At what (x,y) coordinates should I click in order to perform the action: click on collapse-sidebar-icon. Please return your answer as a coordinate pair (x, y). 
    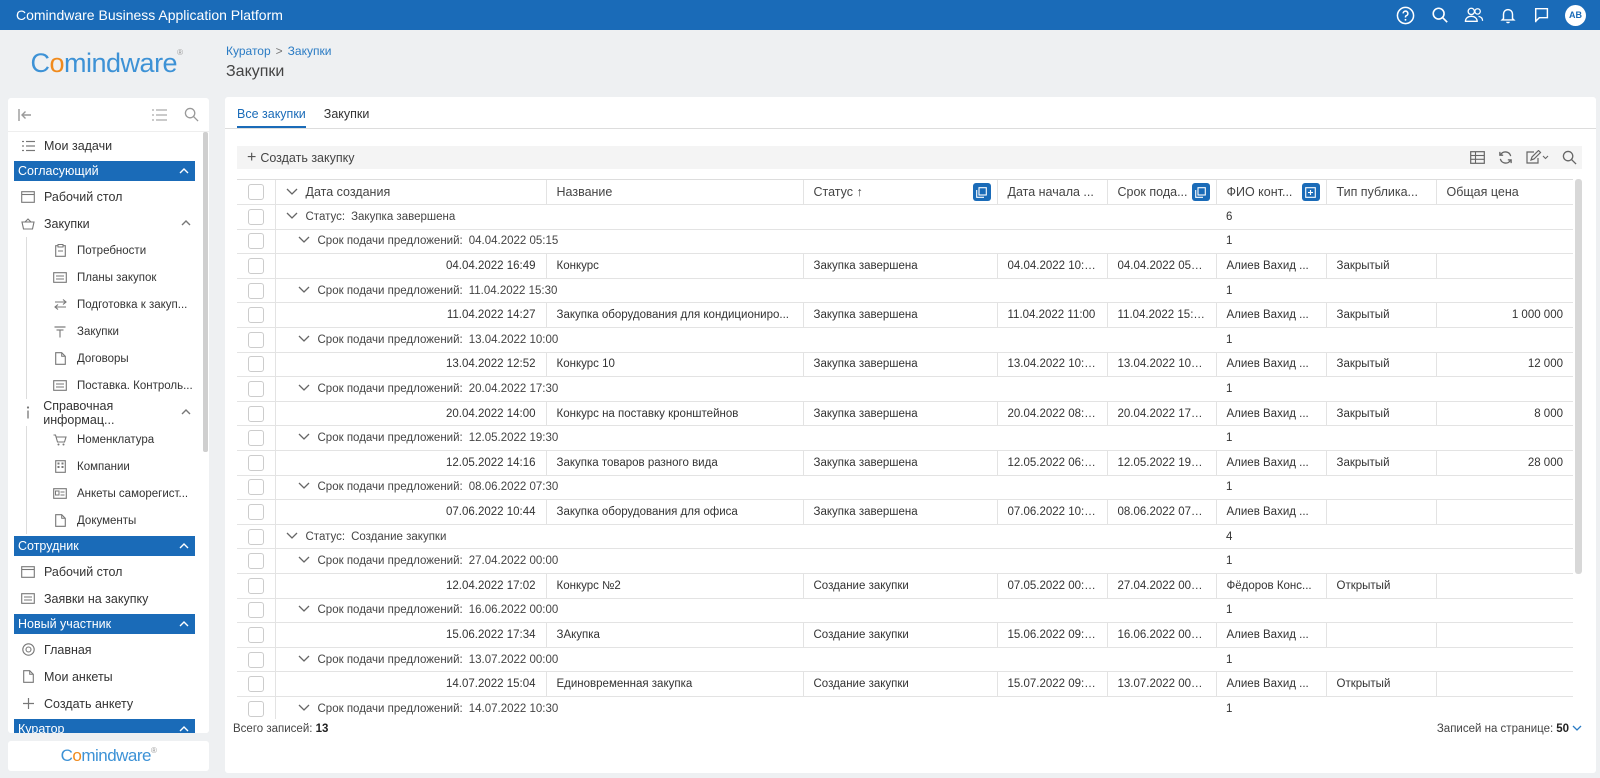
    Looking at the image, I should click on (26, 115).